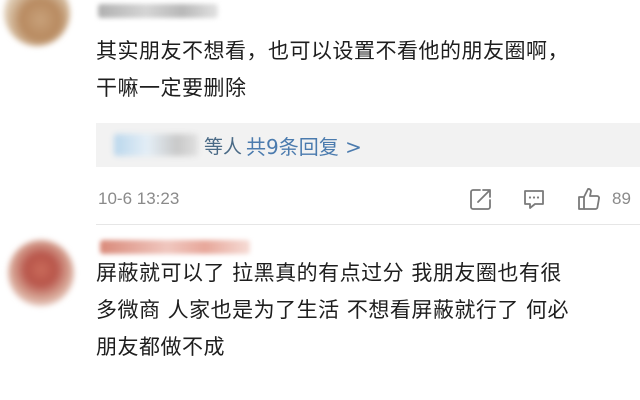 This screenshot has width=640, height=400. Describe the element at coordinates (139, 198) in the screenshot. I see `comment-timestamp: 10-6 13:23` at that location.